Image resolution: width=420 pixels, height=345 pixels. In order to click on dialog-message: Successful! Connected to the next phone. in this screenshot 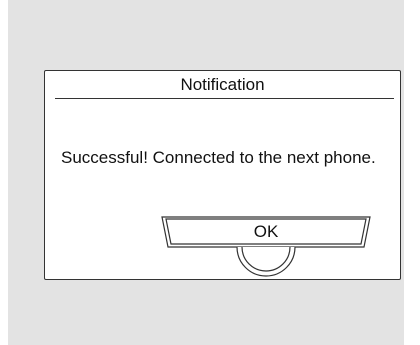, I will do `click(218, 157)`.